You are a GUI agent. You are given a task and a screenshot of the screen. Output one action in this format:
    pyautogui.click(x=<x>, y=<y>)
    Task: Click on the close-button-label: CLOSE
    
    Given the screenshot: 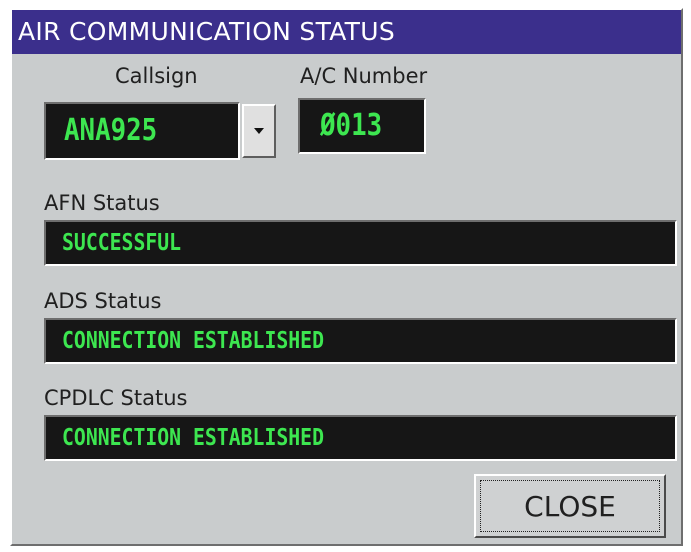 What is the action you would take?
    pyautogui.click(x=570, y=506)
    